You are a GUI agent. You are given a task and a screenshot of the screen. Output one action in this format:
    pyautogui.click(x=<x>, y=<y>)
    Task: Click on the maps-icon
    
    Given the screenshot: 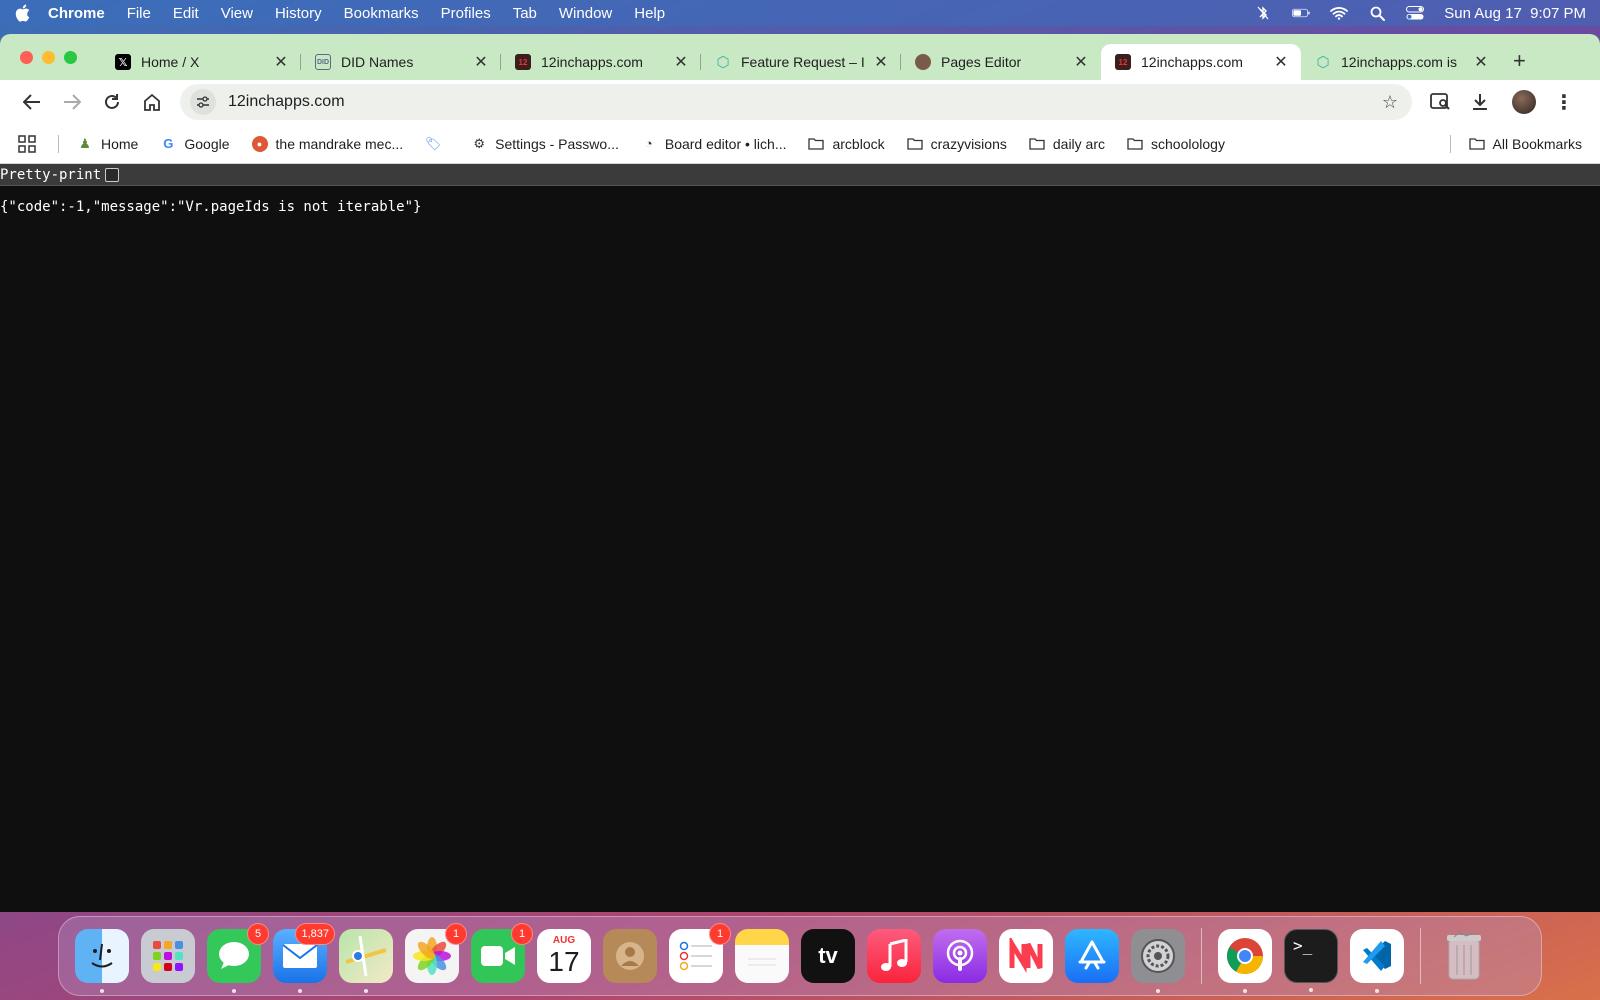 What is the action you would take?
    pyautogui.click(x=366, y=961)
    